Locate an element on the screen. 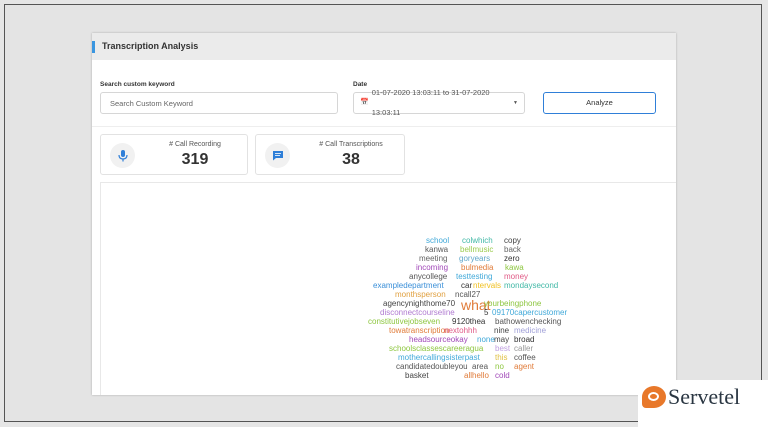  call-recording-label: # Call Recording is located at coordinates (195, 144).